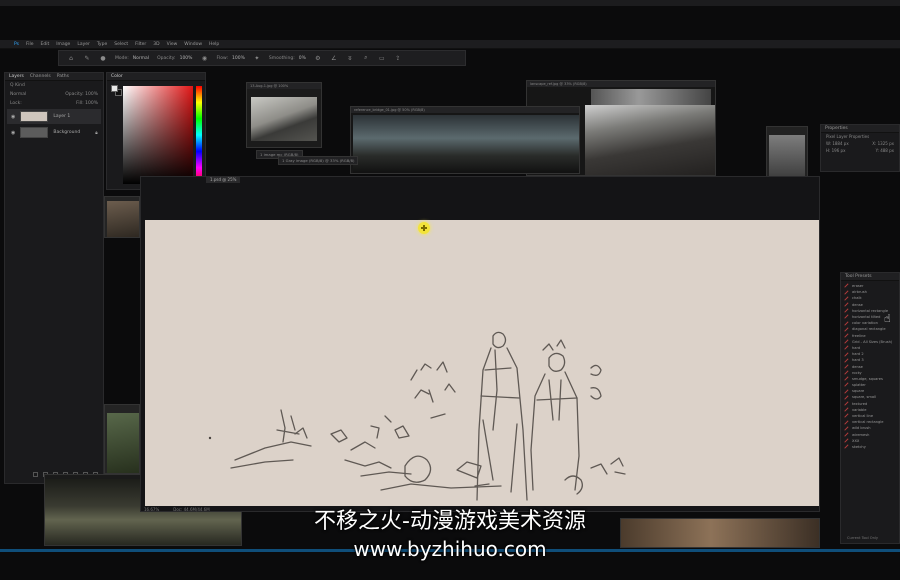 The height and width of the screenshot is (580, 900). Describe the element at coordinates (857, 372) in the screenshot. I see `tool-preset-label: rocky` at that location.